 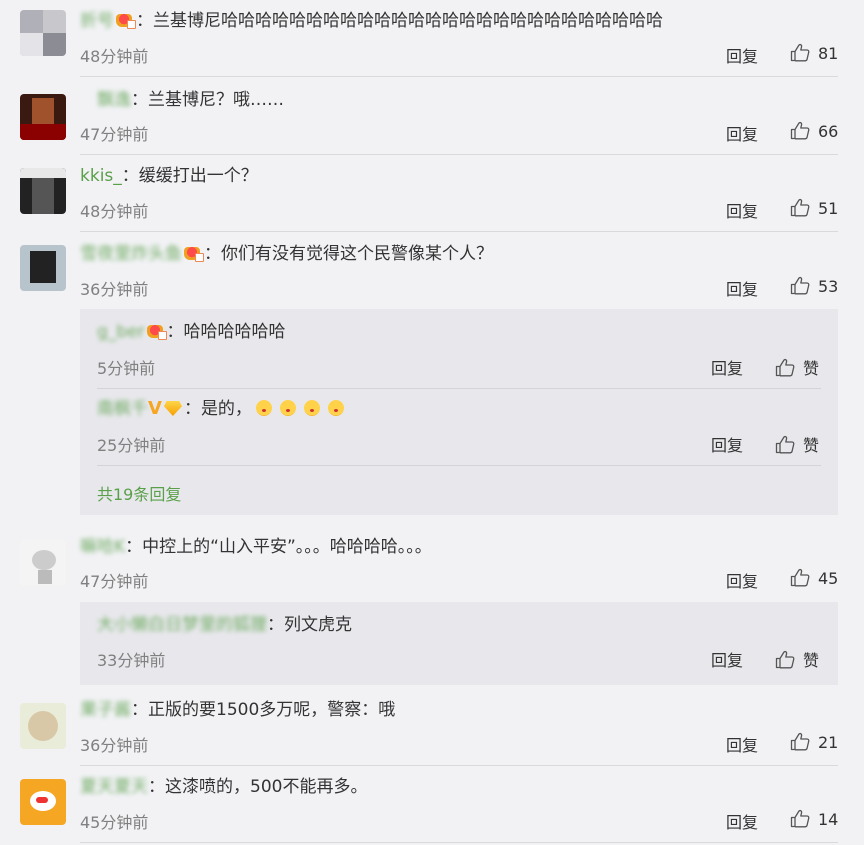 What do you see at coordinates (814, 819) in the screenshot?
I see `like-button: 14` at bounding box center [814, 819].